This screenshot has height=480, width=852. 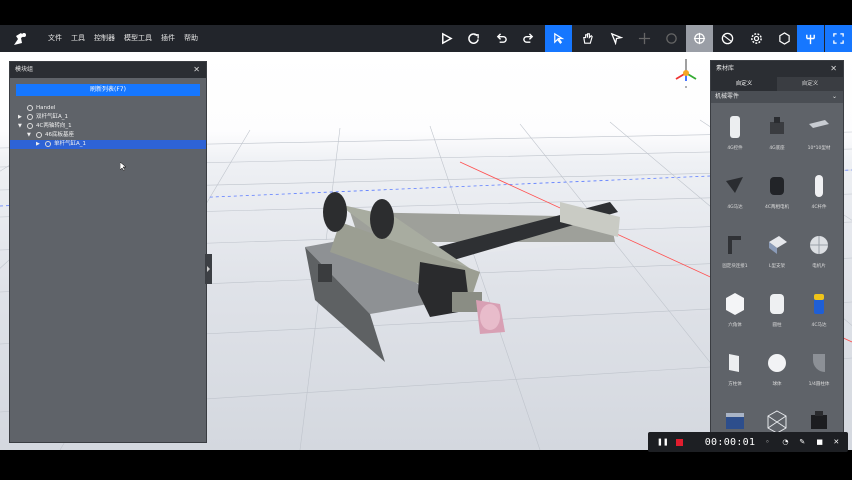 What do you see at coordinates (70, 144) in the screenshot?
I see `tree-item-label: 单杆气缸A_1` at bounding box center [70, 144].